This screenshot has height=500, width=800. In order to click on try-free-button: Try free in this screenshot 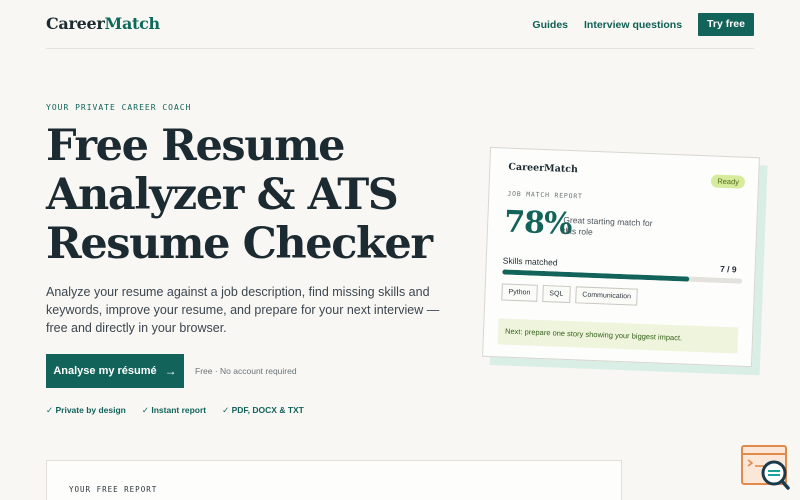, I will do `click(726, 24)`.